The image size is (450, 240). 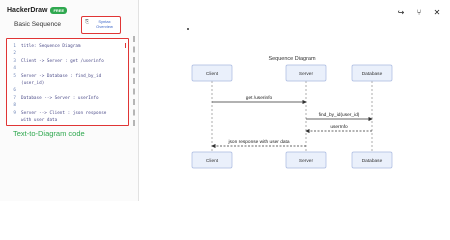 What do you see at coordinates (49, 133) in the screenshot?
I see `code-caption: Text-to-Diagram code` at bounding box center [49, 133].